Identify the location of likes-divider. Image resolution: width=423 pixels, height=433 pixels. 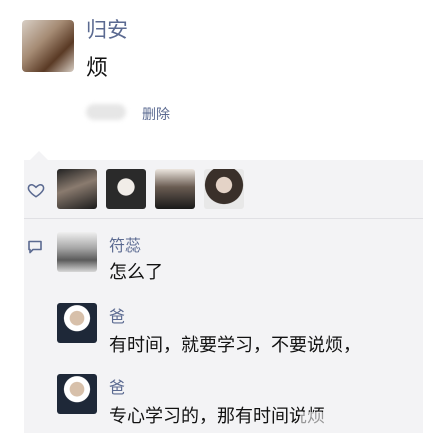
(223, 218).